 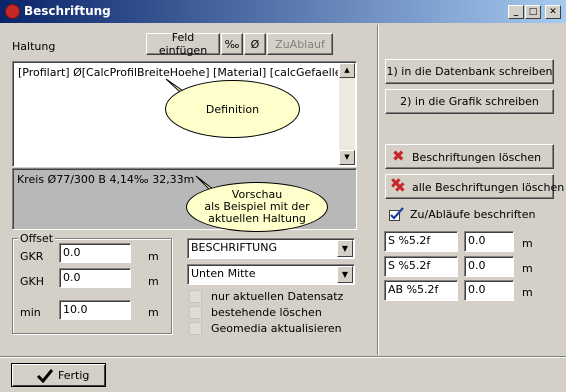 What do you see at coordinates (398, 156) in the screenshot?
I see `delete-icon: ✖` at bounding box center [398, 156].